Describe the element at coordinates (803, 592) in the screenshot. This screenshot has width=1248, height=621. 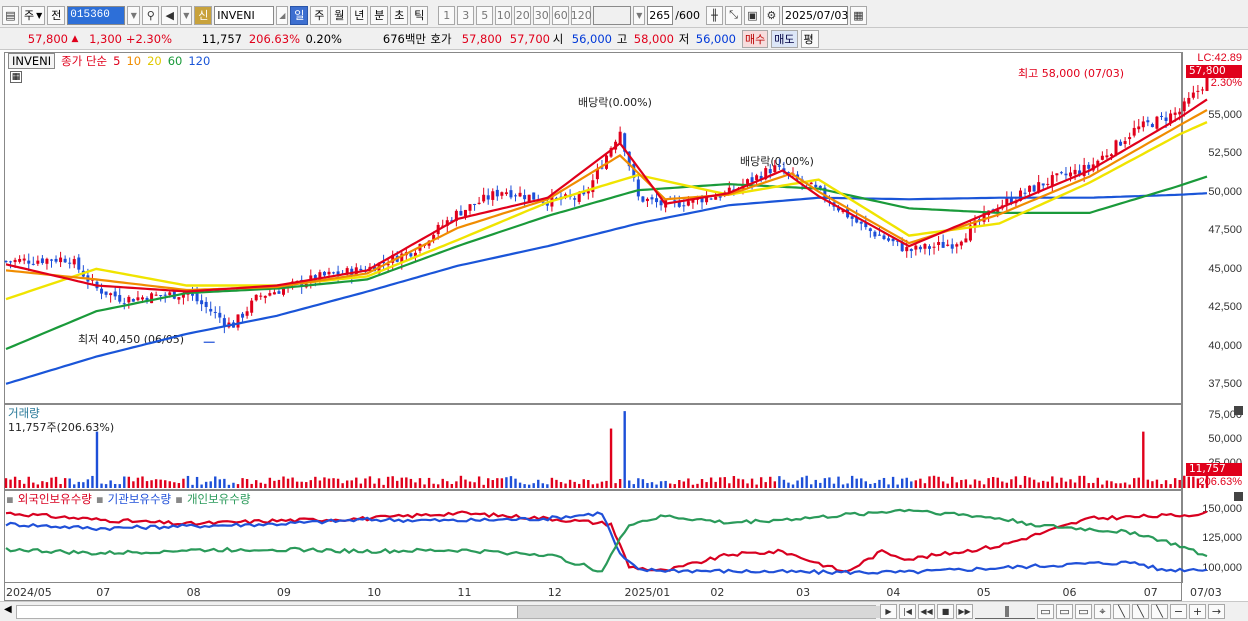
I see `x-tick-label: 03` at that location.